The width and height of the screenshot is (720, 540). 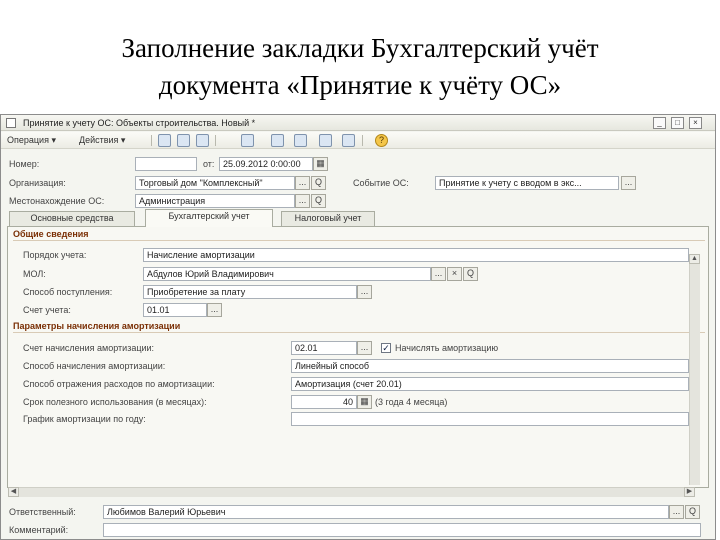 What do you see at coordinates (209, 218) in the screenshot?
I see `tab-accounting: Бухгалтерский учет` at bounding box center [209, 218].